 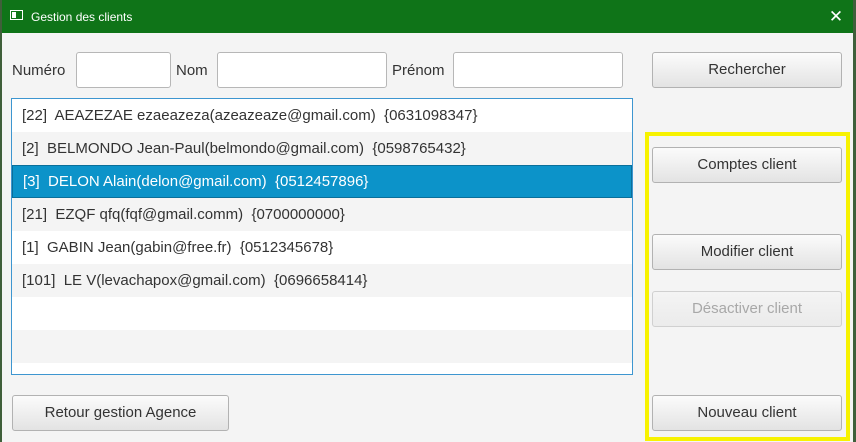 What do you see at coordinates (427, 16) in the screenshot?
I see `title-bar: Gestion des clients ✕` at bounding box center [427, 16].